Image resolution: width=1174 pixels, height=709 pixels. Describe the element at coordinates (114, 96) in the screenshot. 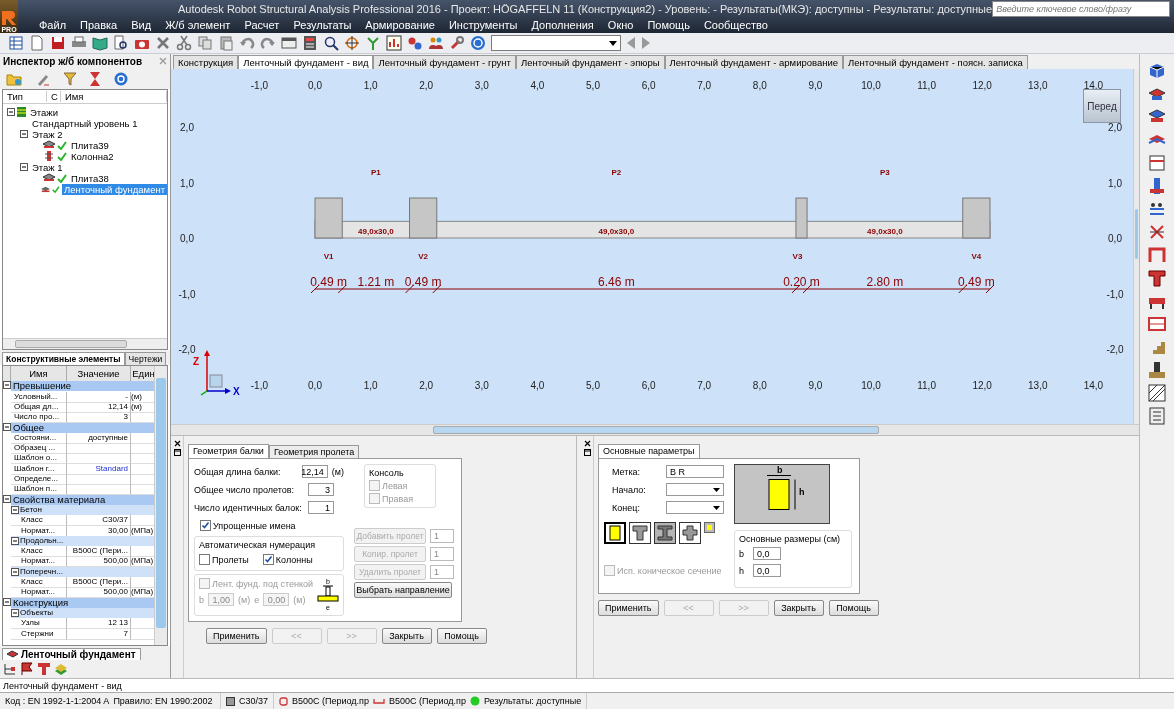

I see `column-header: Имя` at that location.